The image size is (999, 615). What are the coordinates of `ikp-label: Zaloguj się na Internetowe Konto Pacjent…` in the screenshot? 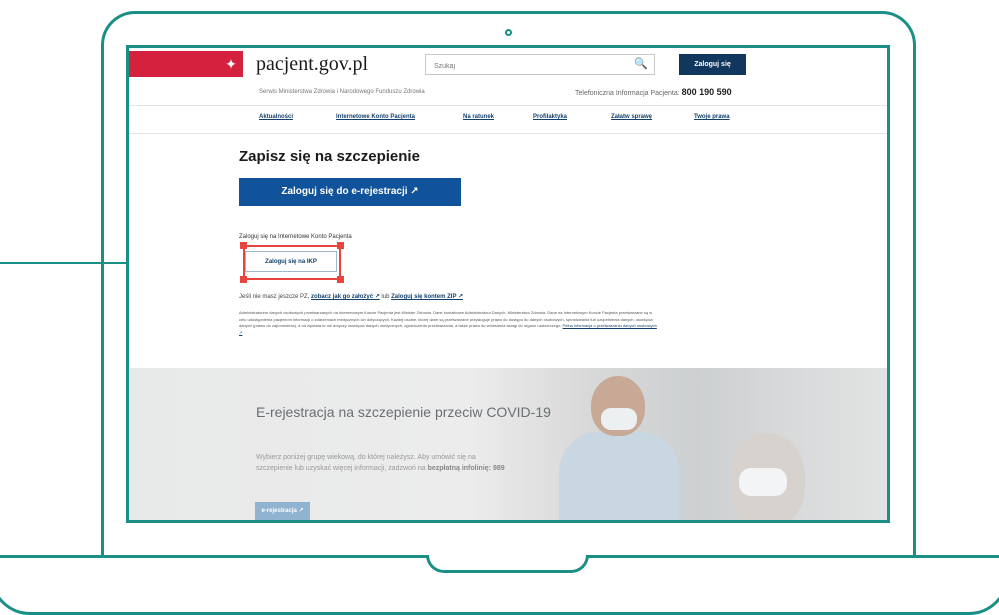 It's located at (295, 237).